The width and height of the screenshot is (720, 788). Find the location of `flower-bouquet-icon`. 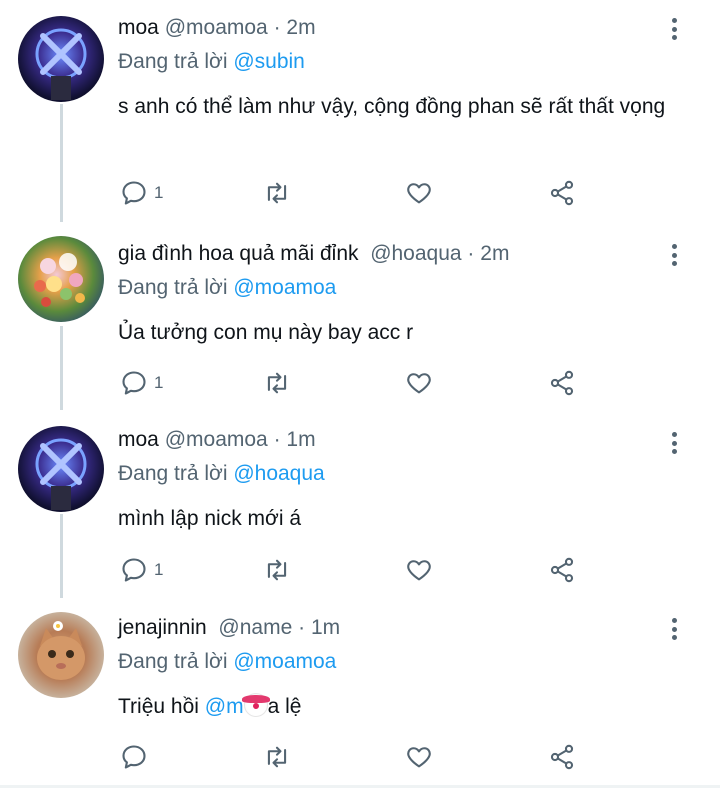

flower-bouquet-icon is located at coordinates (59, 280).